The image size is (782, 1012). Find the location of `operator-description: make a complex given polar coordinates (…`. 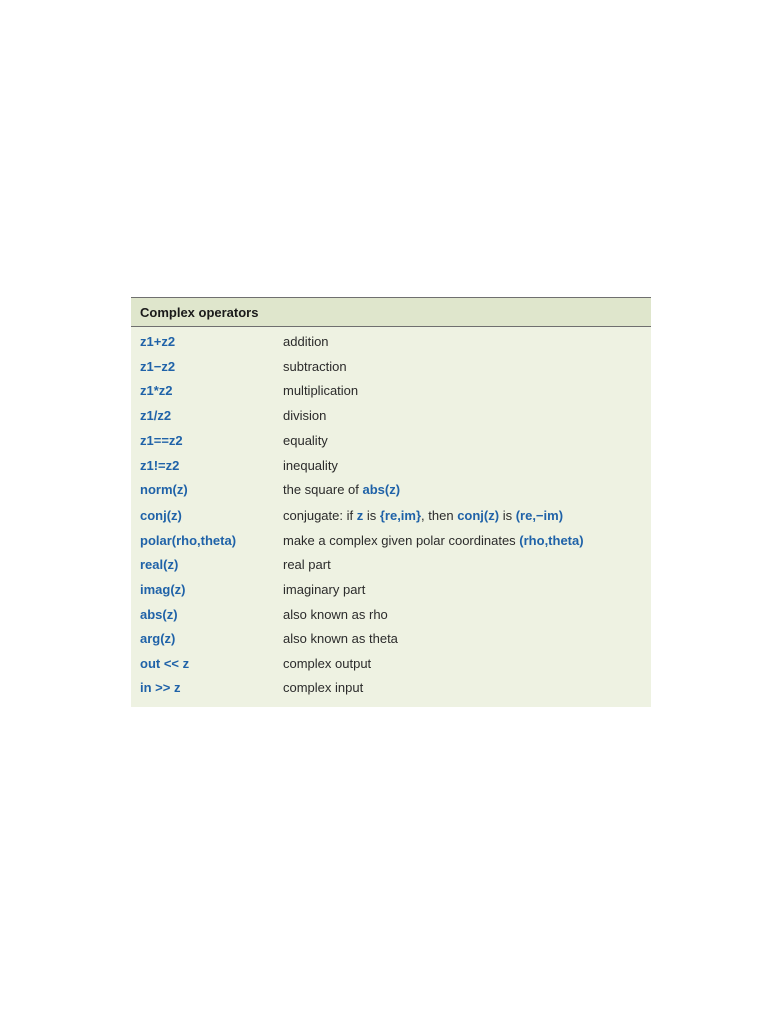

operator-description: make a complex given polar coordinates (… is located at coordinates (433, 540).